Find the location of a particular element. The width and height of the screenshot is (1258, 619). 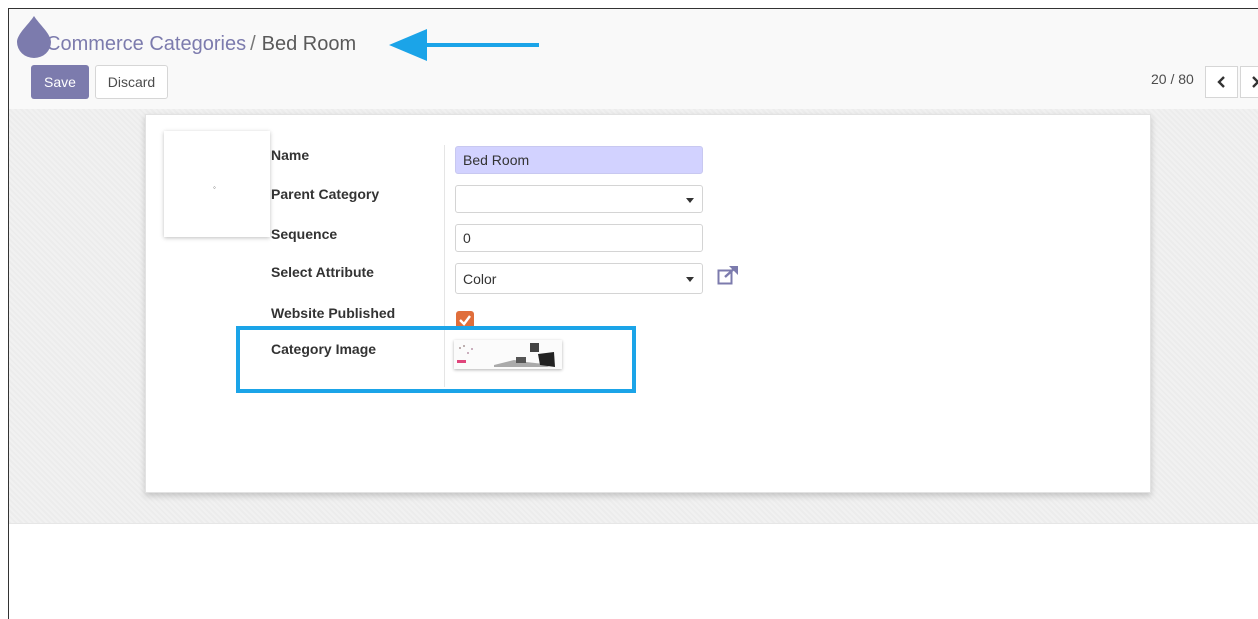

website-published-label: Website Published is located at coordinates (333, 313).